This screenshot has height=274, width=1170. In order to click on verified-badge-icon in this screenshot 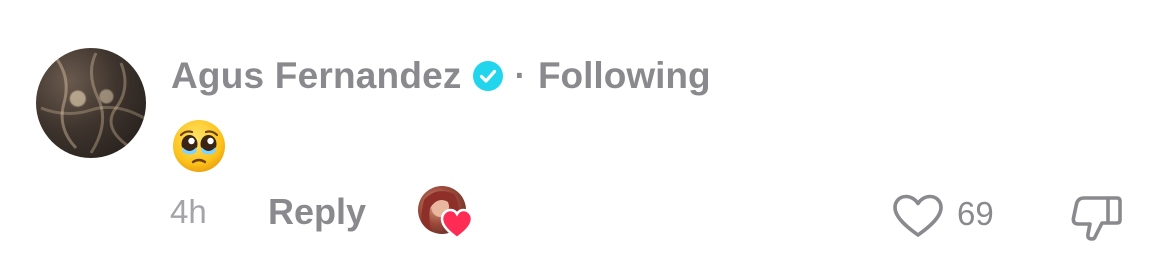, I will do `click(487, 76)`.